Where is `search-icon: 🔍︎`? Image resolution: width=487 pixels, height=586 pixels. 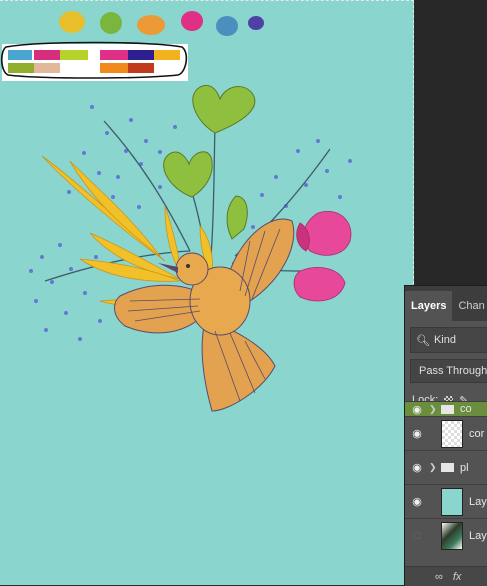 search-icon: 🔍︎ is located at coordinates (423, 340).